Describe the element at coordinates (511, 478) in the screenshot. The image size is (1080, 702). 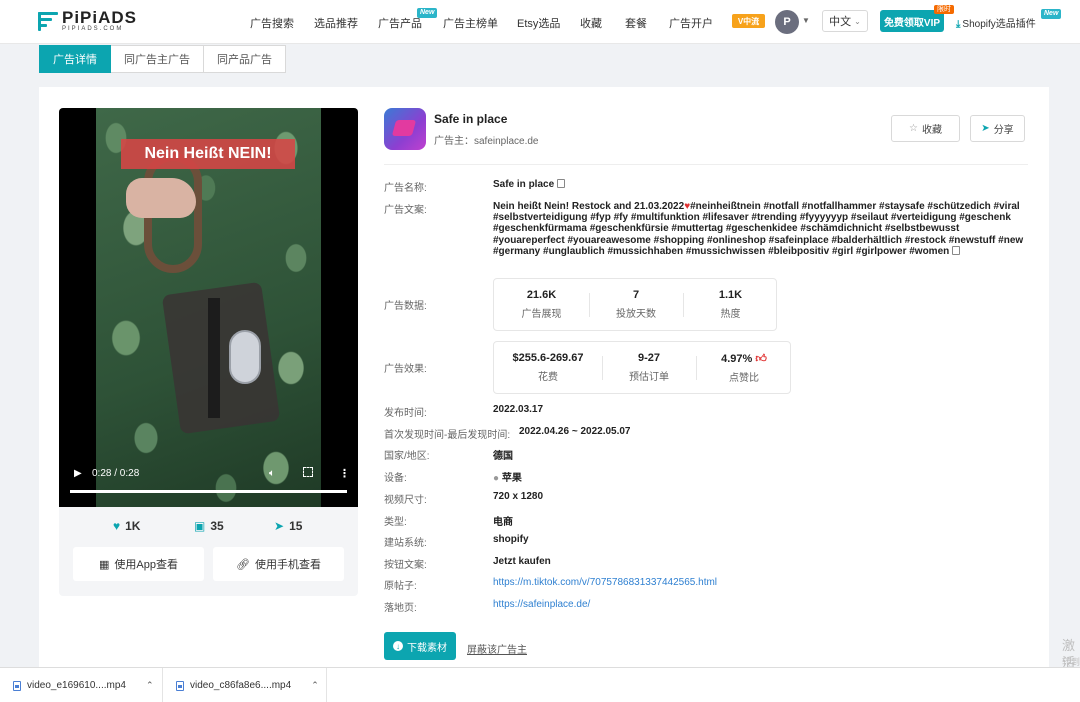
I see `device-text: 苹果` at that location.